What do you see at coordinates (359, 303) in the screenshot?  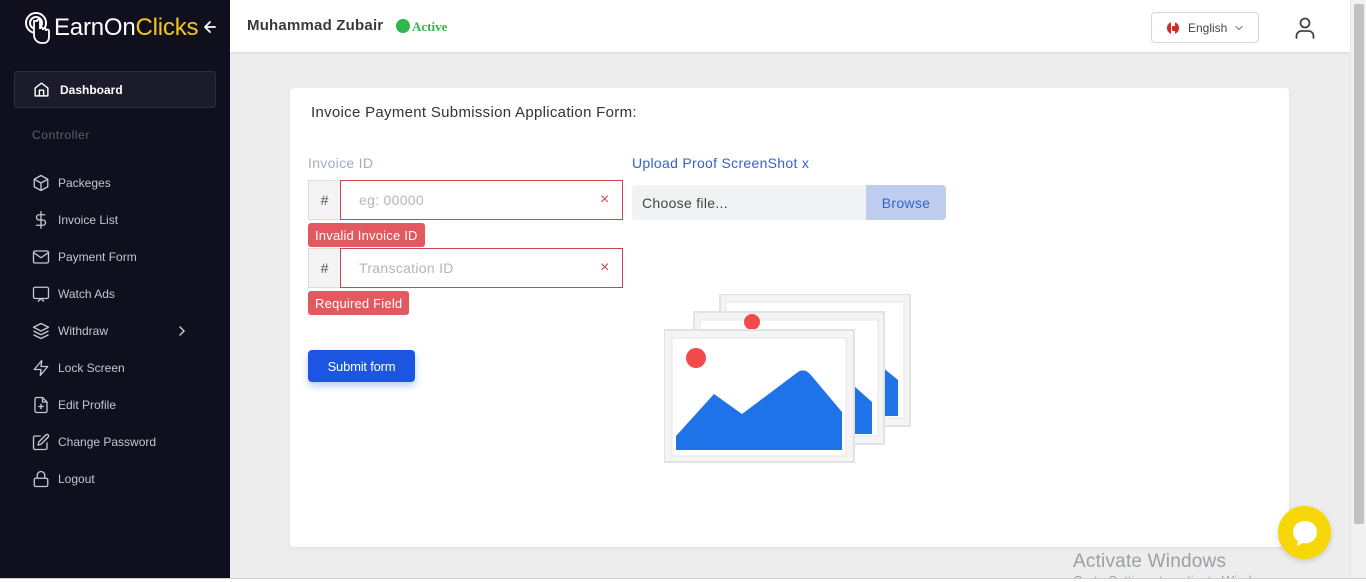 I see `transaction-id-error: Required Field` at bounding box center [359, 303].